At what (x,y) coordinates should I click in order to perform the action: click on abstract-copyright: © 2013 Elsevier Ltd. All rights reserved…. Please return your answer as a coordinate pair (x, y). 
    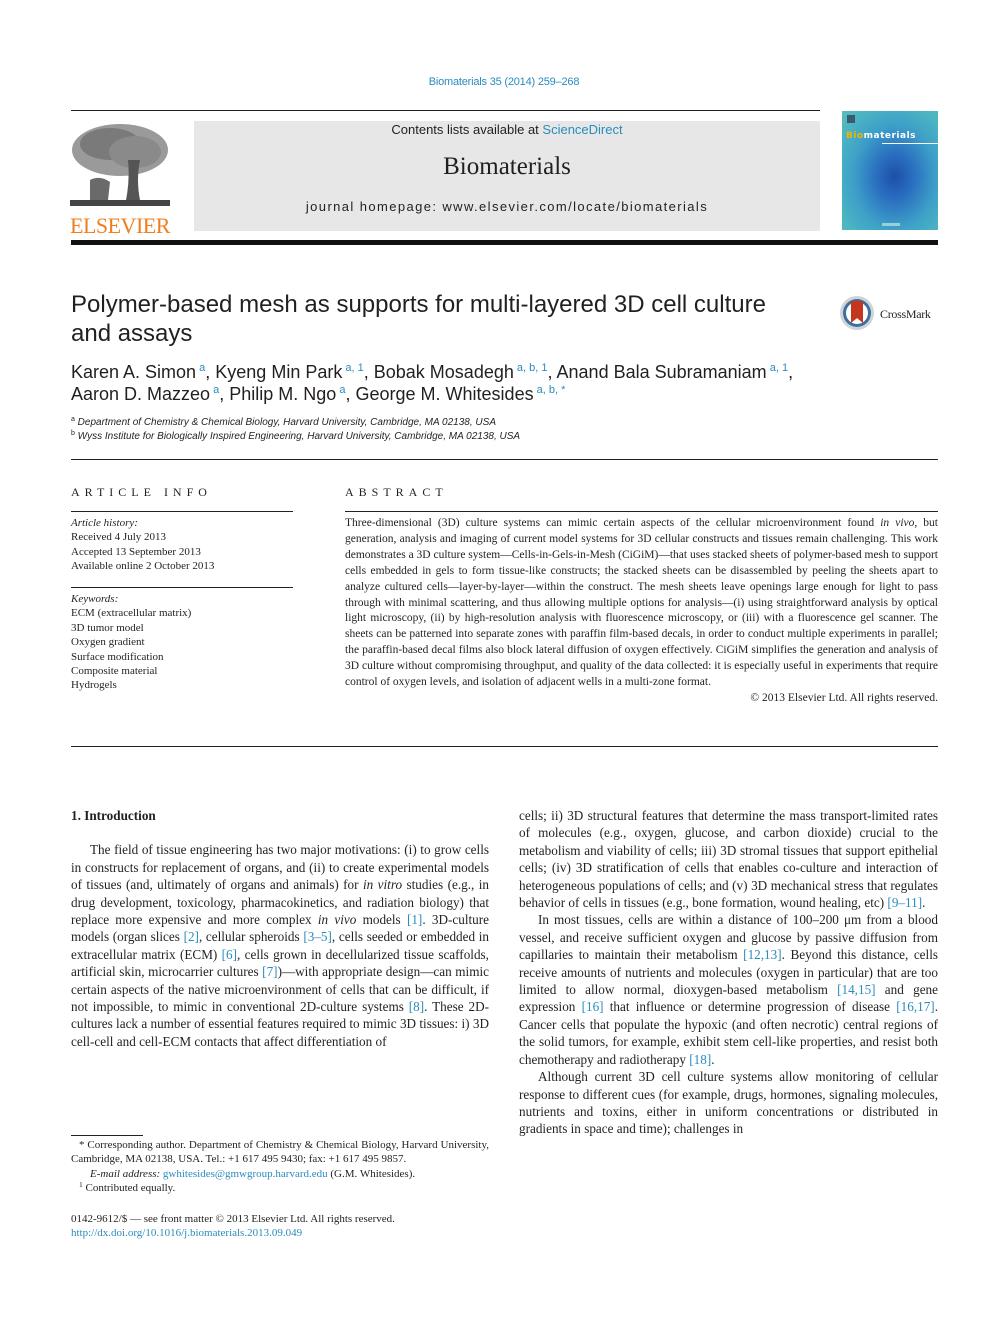
    Looking at the image, I should click on (844, 697).